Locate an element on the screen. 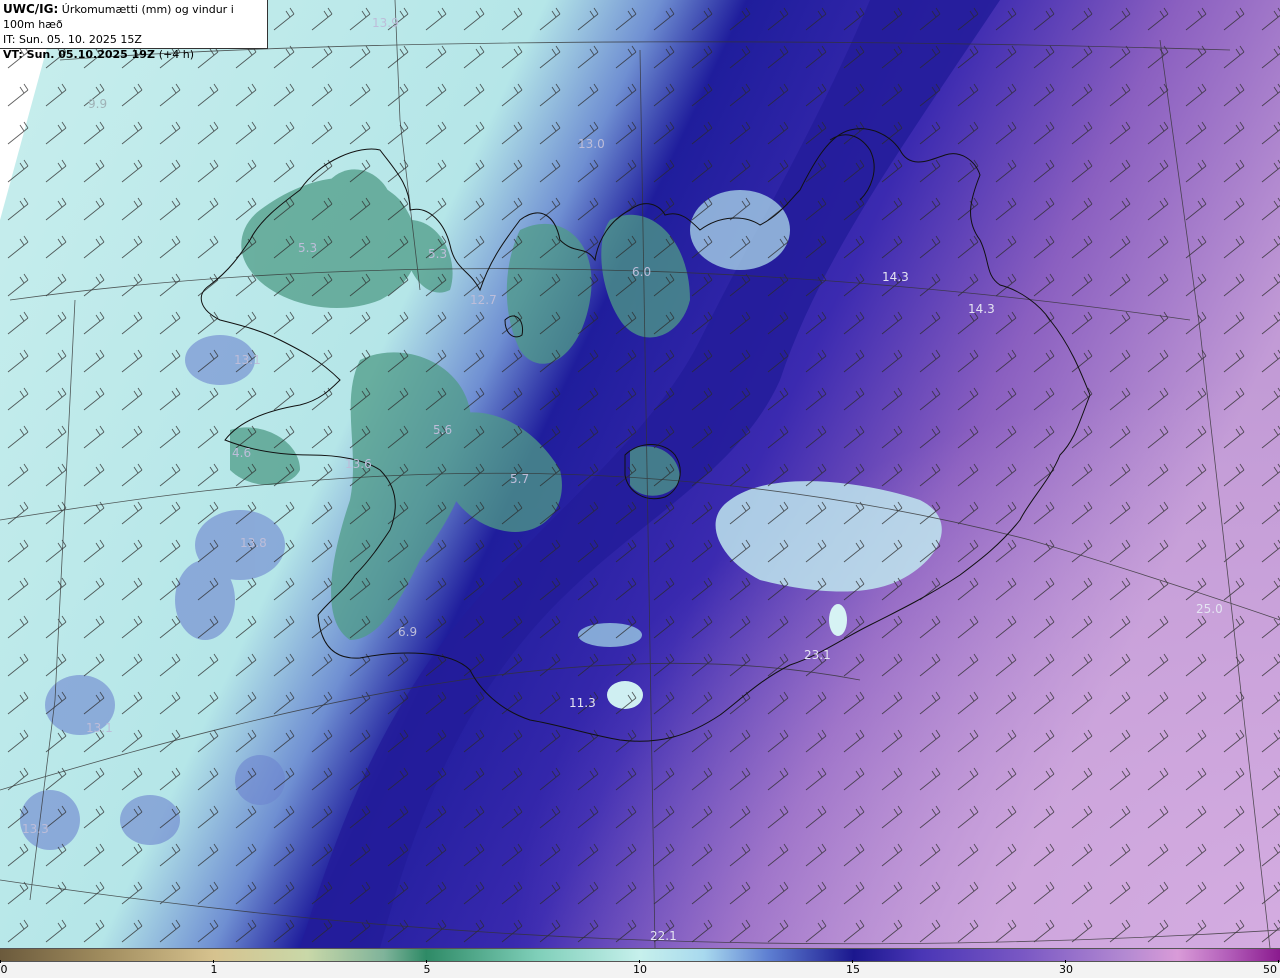 This screenshot has height=978, width=1280. init-time: IT: Sun. 05. 10. 2025 15Z is located at coordinates (72, 39).